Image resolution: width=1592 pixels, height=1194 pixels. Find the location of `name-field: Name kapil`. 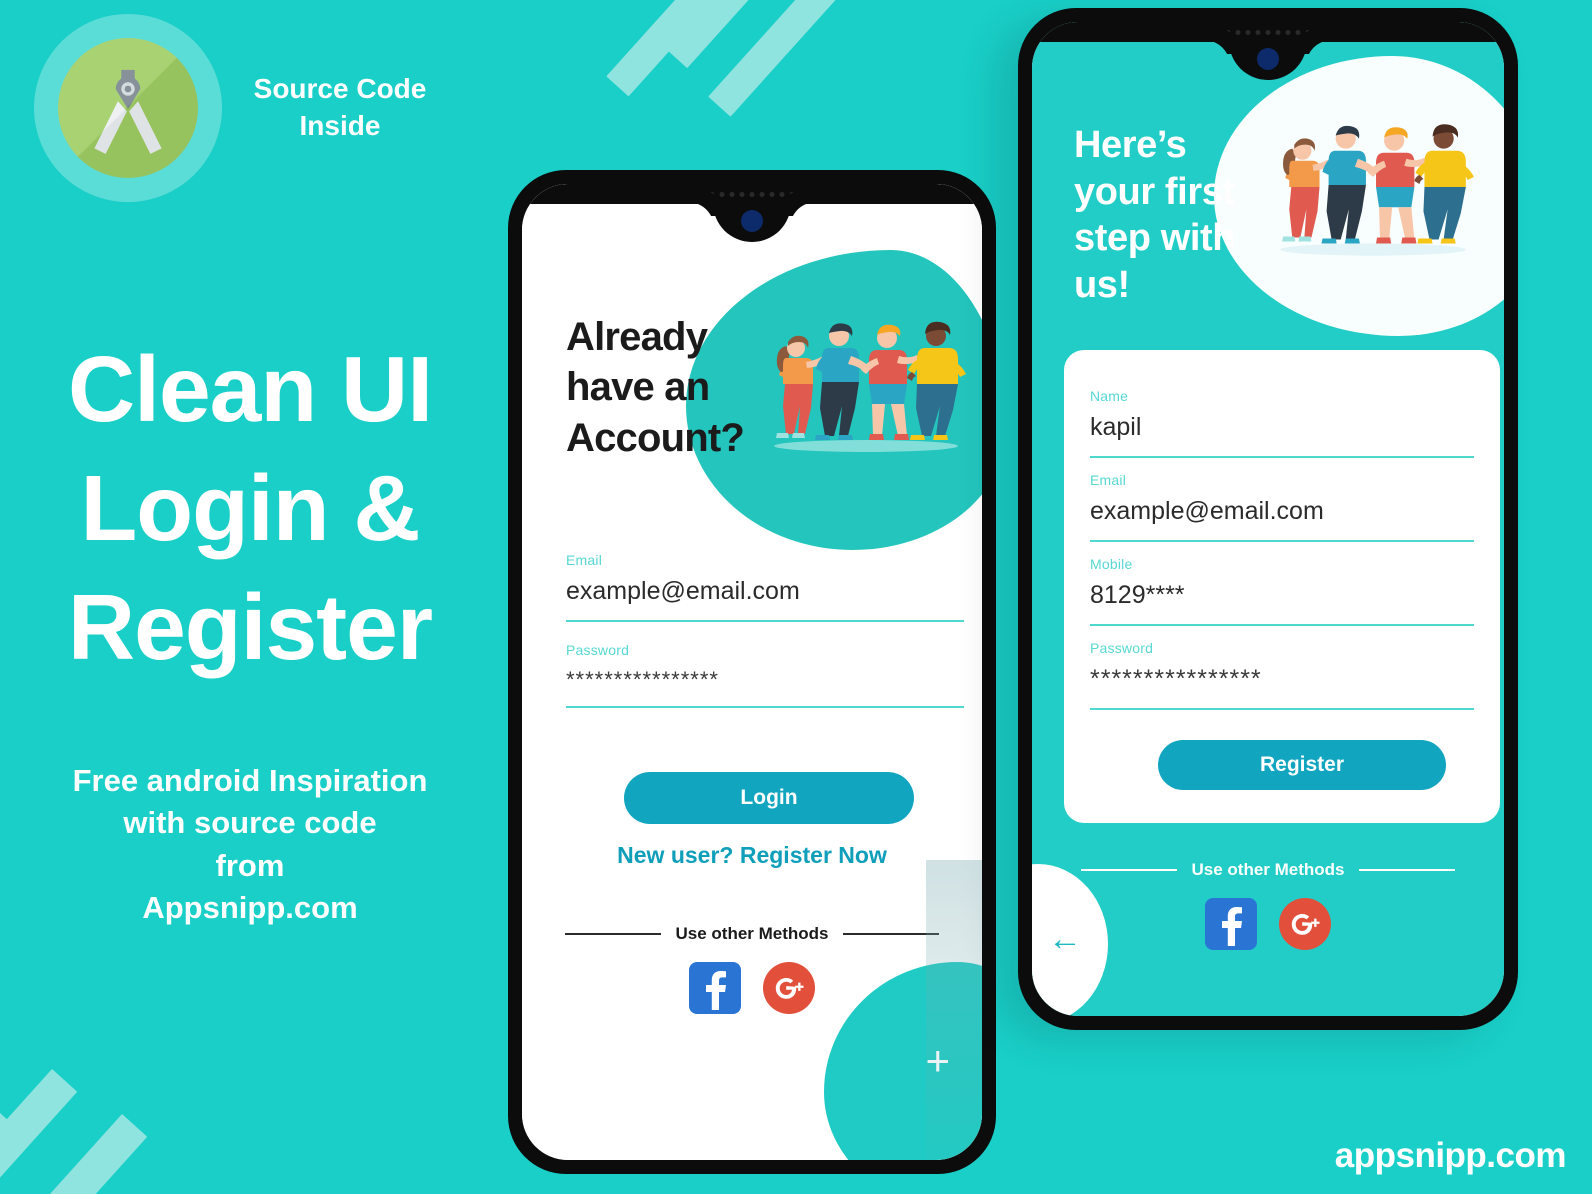

name-field: Name kapil is located at coordinates (1282, 423).